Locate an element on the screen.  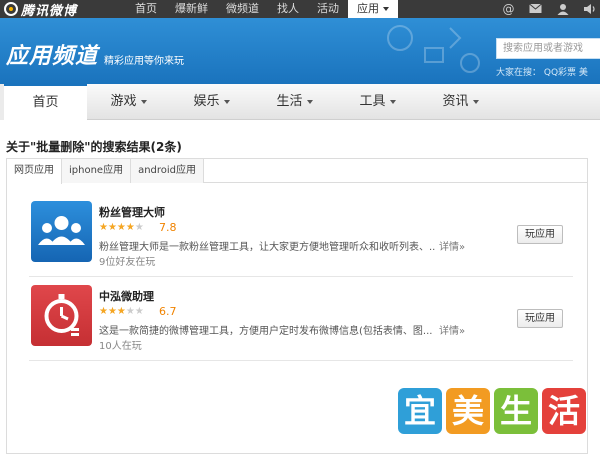
platform-tabs: 网页应用 iphone应用 android应用 is located at coordinates (297, 171).